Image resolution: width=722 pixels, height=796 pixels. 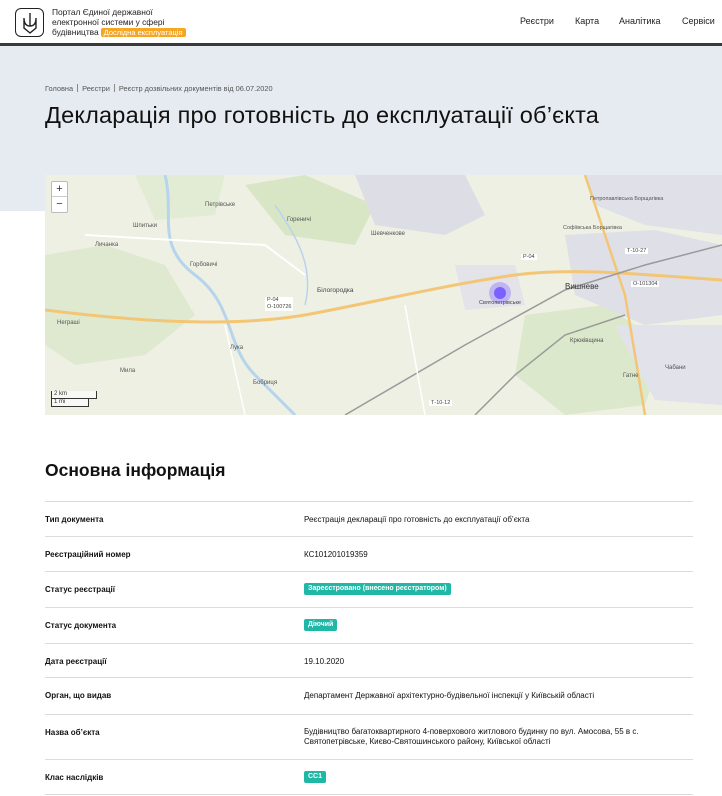 I want to click on row-label: Тип документа, so click(x=74, y=519).